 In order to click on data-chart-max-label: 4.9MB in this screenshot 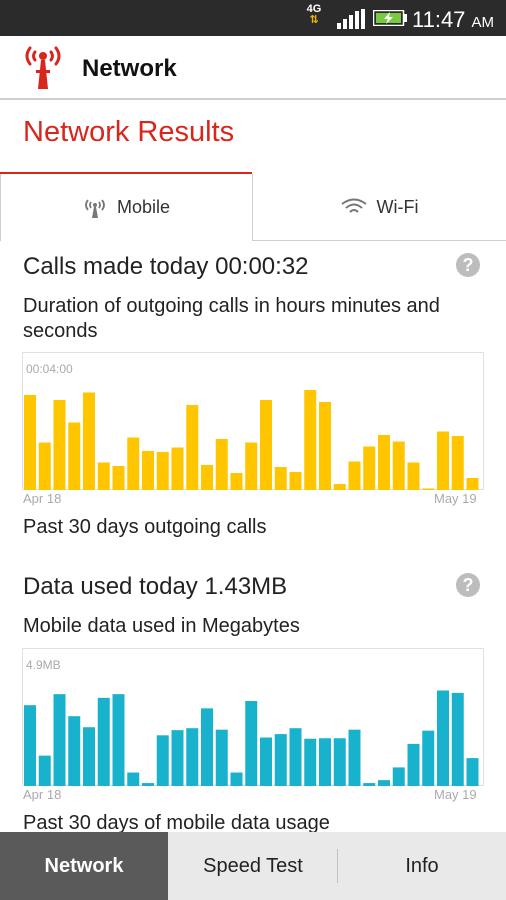, I will do `click(43, 665)`.